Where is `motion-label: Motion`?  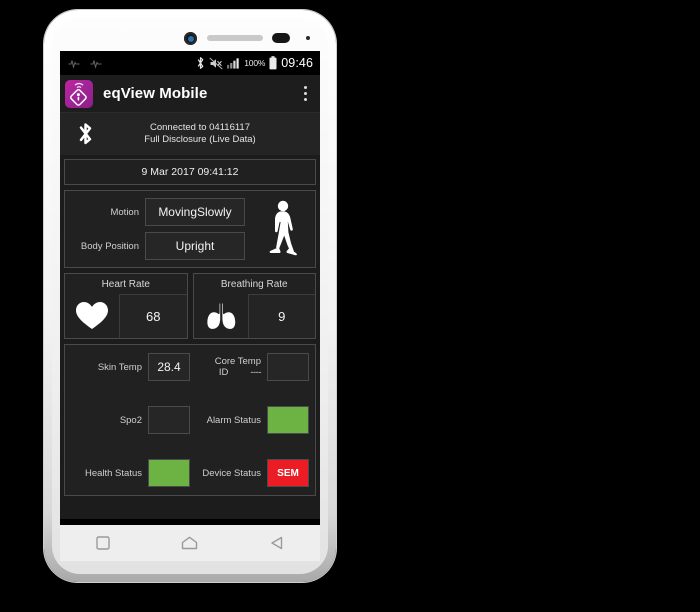
motion-label: Motion is located at coordinates (124, 212).